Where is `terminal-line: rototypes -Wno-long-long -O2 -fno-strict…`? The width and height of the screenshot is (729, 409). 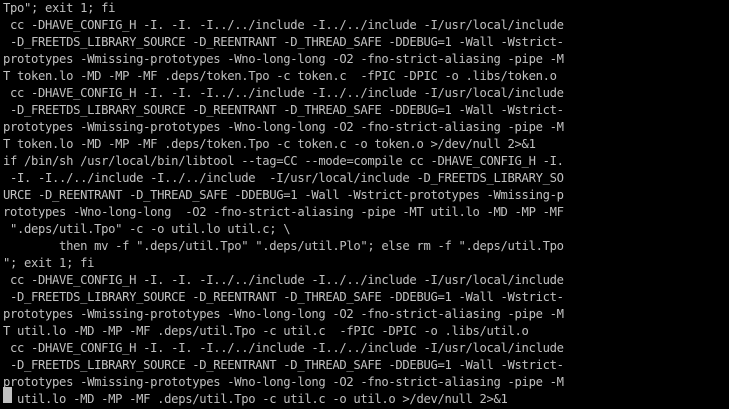 terminal-line: rototypes -Wno-long-long -O2 -fno-strict… is located at coordinates (283, 212).